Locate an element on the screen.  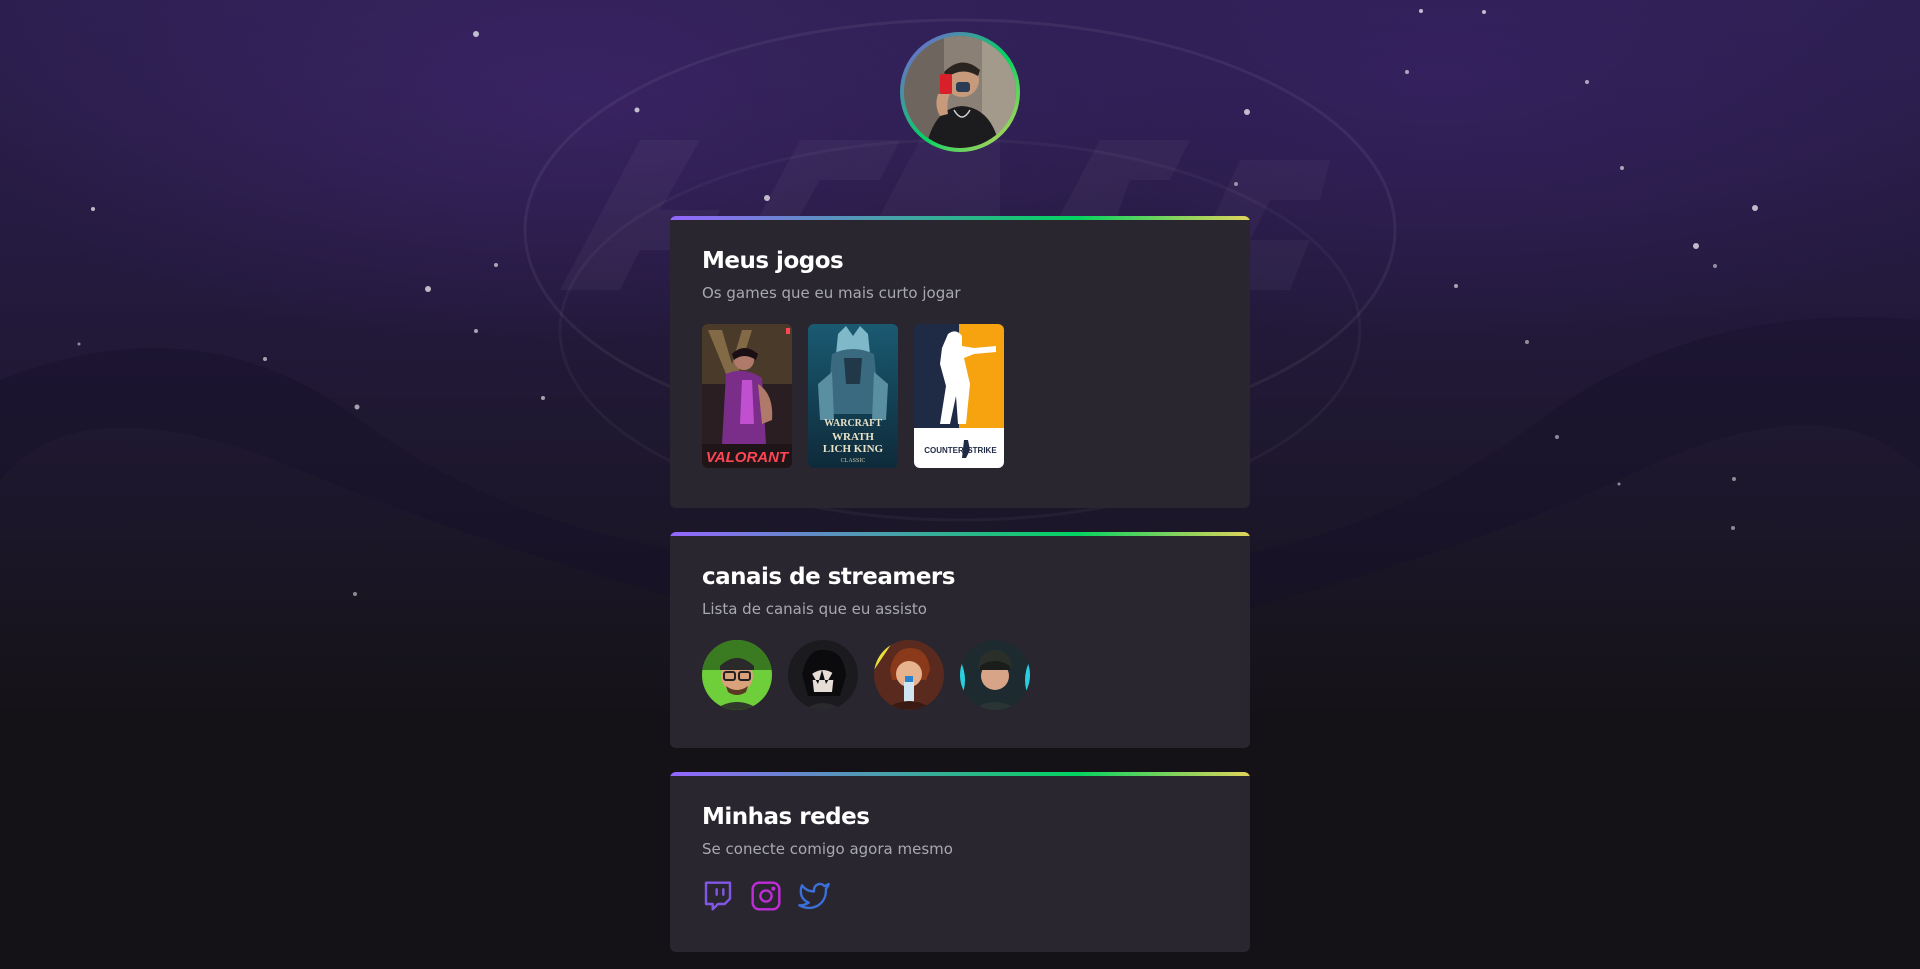
socials-card-subtitle: Se conecte comigo agora mesmo is located at coordinates (827, 849).